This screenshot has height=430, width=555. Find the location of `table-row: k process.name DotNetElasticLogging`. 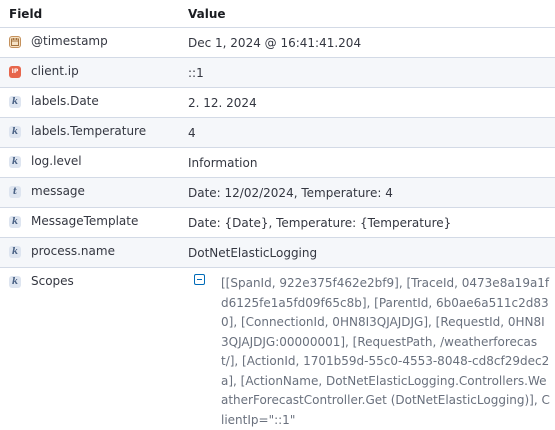

table-row: k process.name DotNetElasticLogging is located at coordinates (277, 253).